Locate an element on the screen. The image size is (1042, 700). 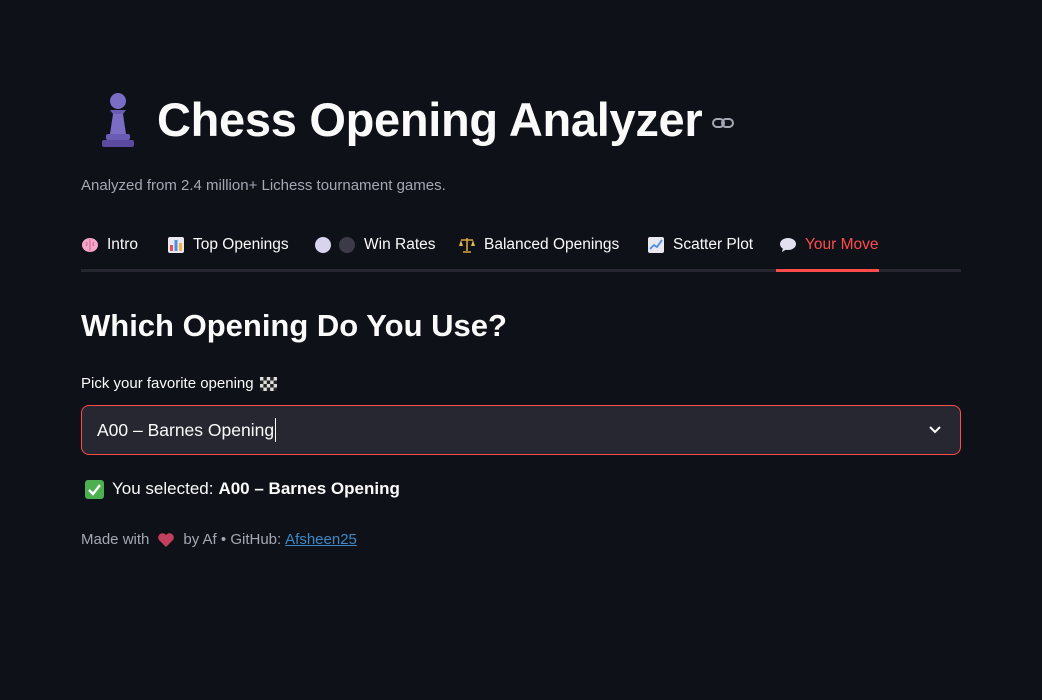
check-mark-icon is located at coordinates (94, 489).